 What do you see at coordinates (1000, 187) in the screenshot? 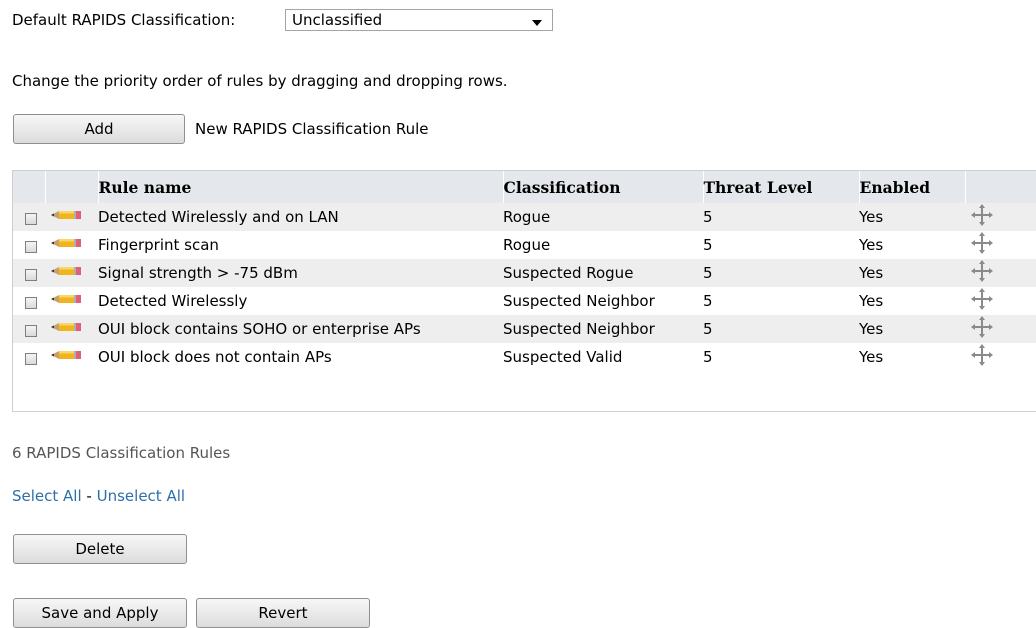
I see `header-drag` at bounding box center [1000, 187].